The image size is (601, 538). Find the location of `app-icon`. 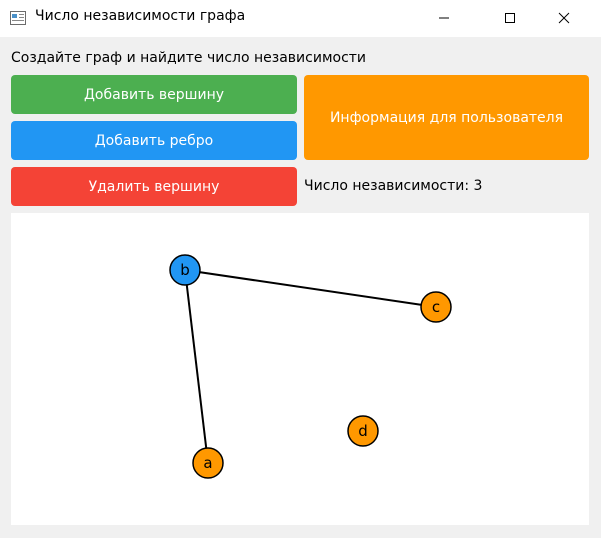

app-icon is located at coordinates (18, 18).